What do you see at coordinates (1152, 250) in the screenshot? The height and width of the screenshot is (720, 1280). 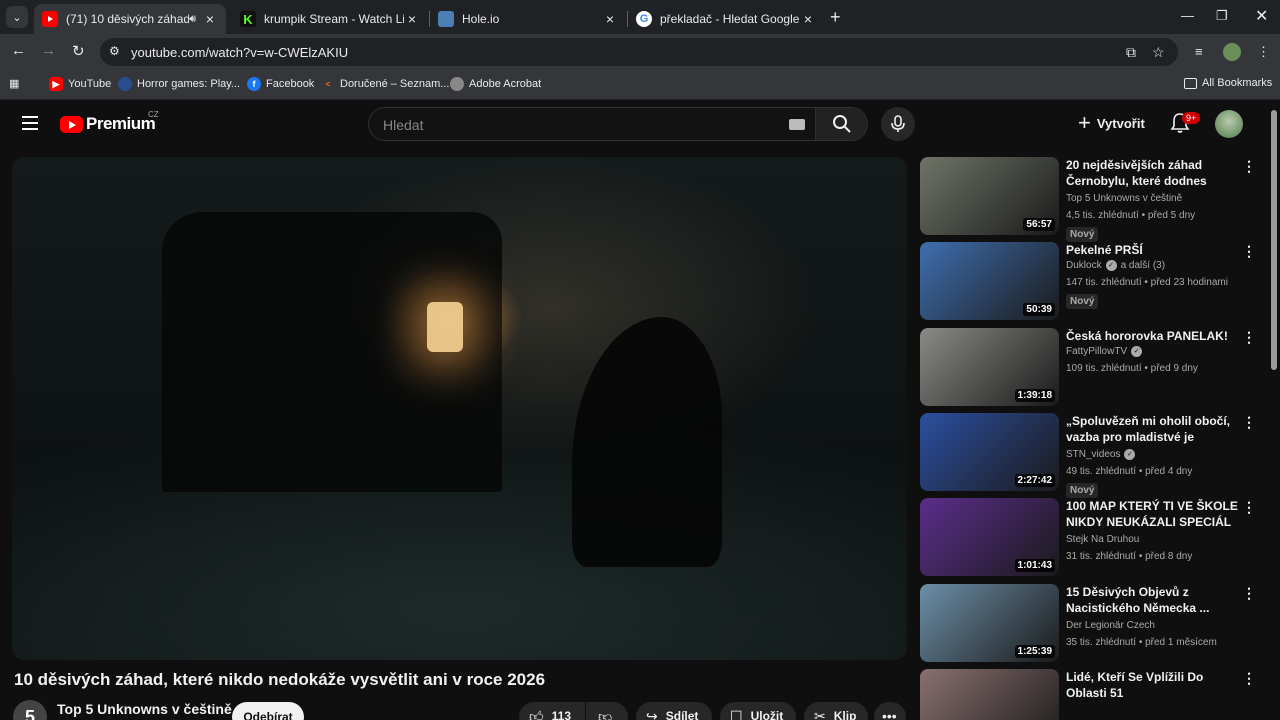 I see `recommended-video-title: Pekelné PRŠÍ` at bounding box center [1152, 250].